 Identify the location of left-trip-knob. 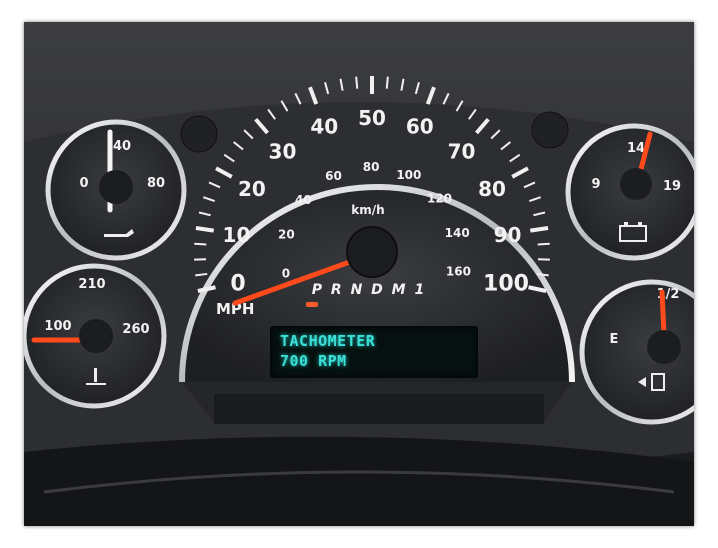
(199, 134).